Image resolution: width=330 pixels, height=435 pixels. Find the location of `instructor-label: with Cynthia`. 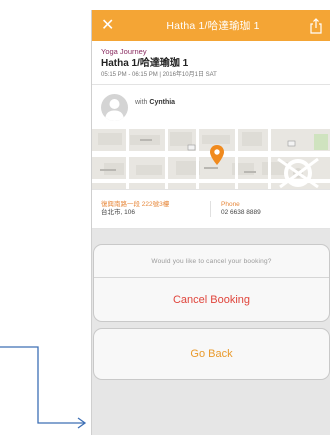

instructor-label: with Cynthia is located at coordinates (155, 102).